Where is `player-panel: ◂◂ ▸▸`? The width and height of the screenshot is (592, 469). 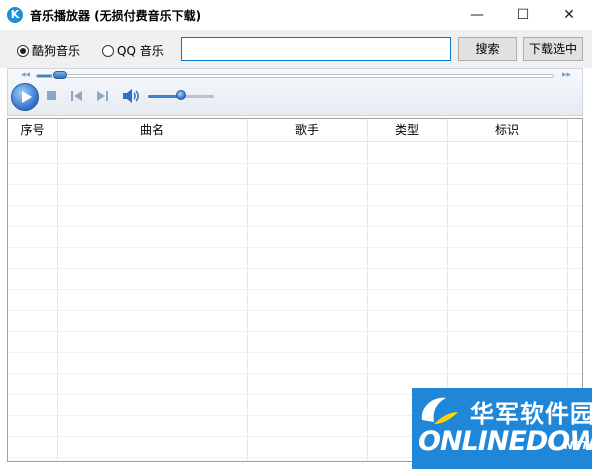
player-panel: ◂◂ ▸▸ is located at coordinates (295, 92).